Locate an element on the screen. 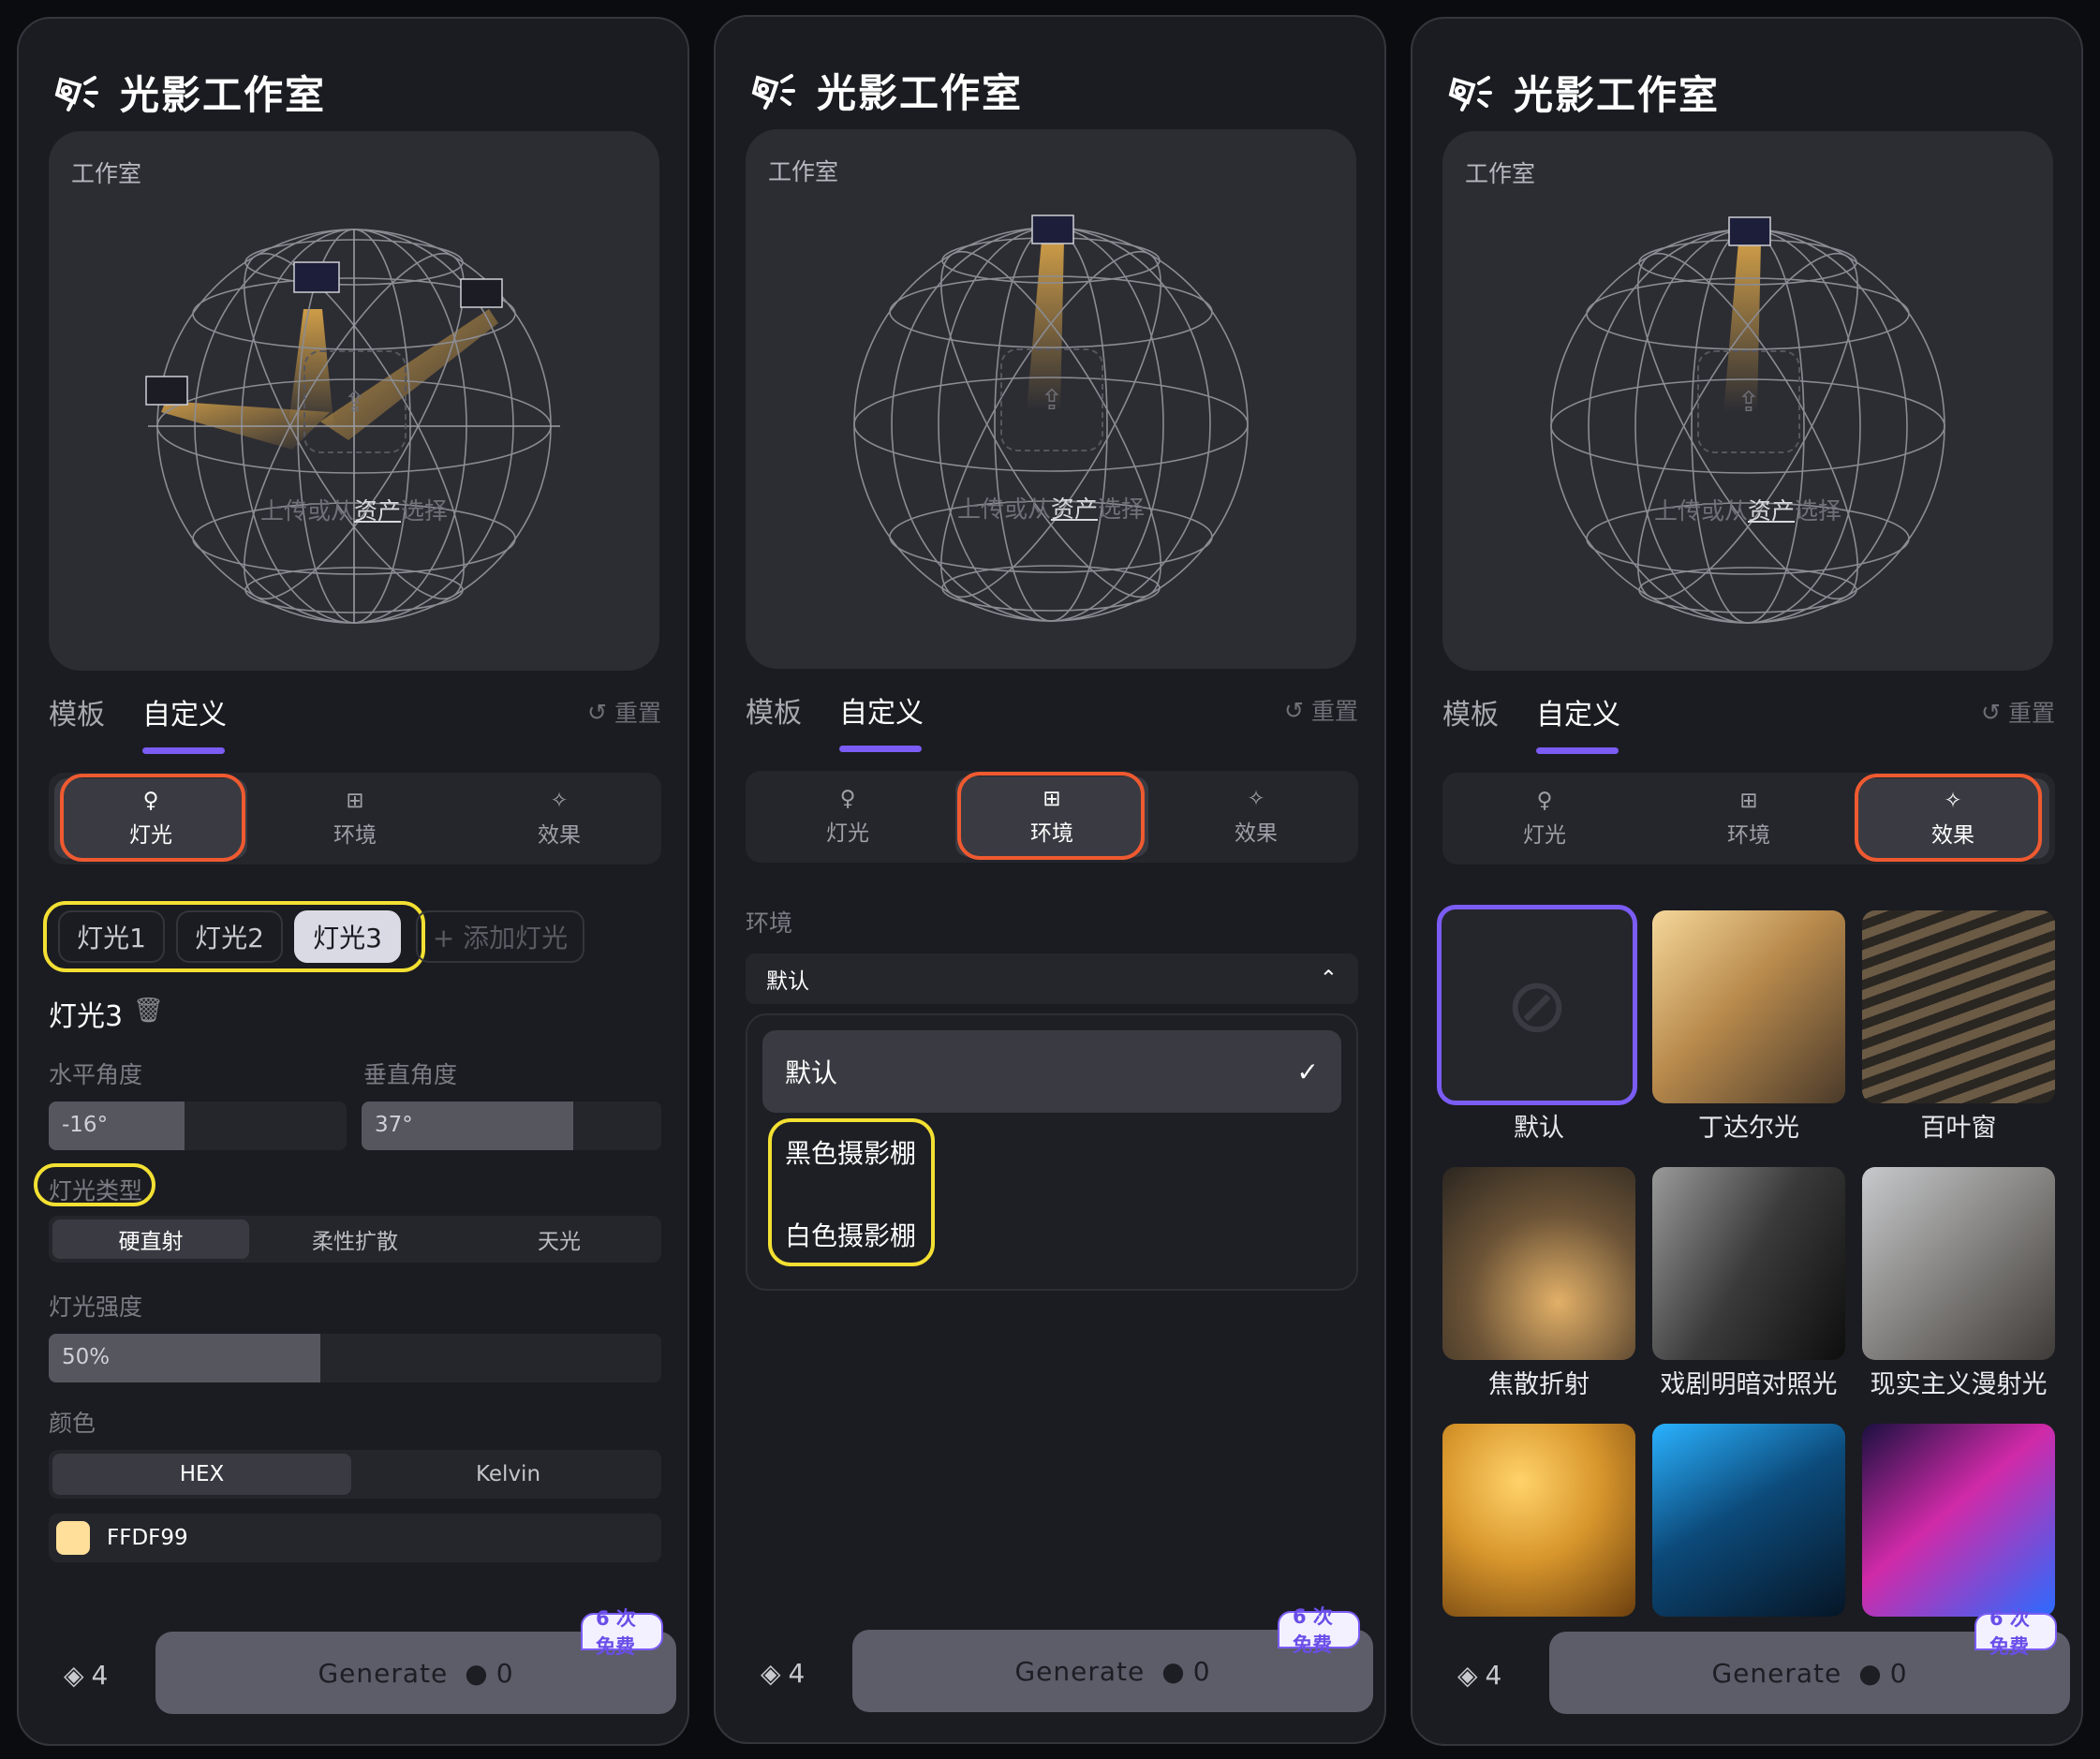  env-option-black-studio: 黑色摄影棚 is located at coordinates (851, 1152).